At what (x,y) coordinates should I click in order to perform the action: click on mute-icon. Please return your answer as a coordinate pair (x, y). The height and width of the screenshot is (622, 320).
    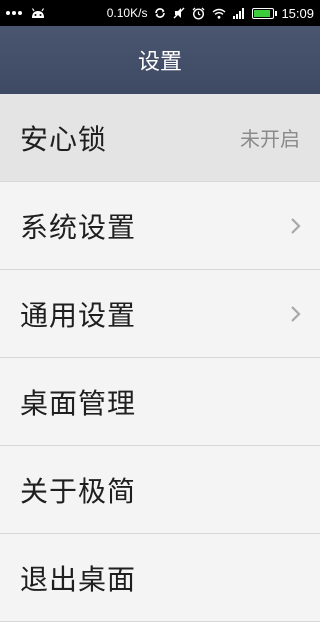
    Looking at the image, I should click on (179, 13).